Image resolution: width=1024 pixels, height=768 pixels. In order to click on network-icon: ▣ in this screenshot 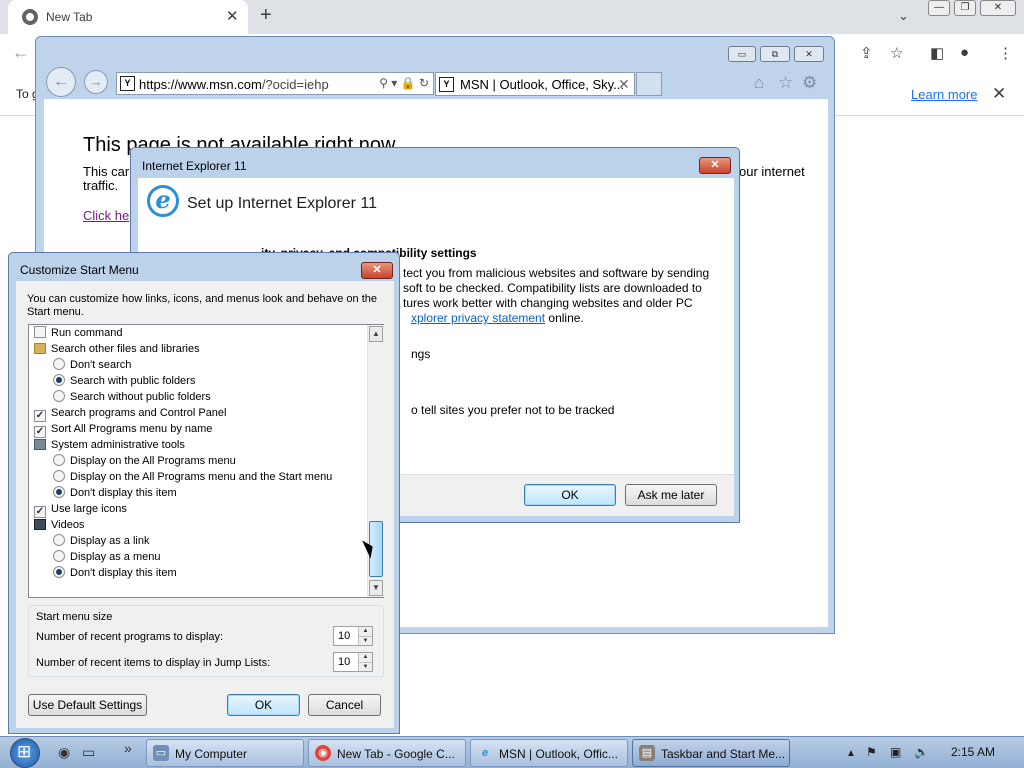, I will do `click(895, 752)`.